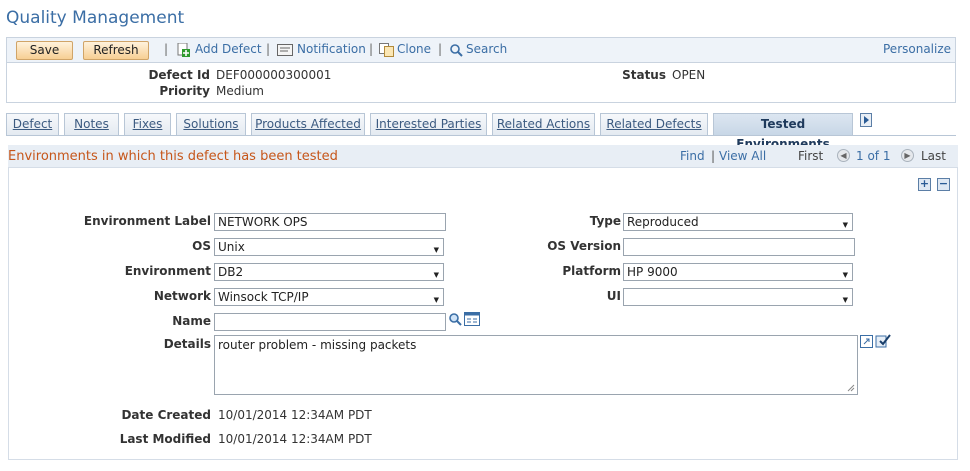 The width and height of the screenshot is (970, 471). I want to click on tab-tested-environments: Tested Environments, so click(783, 132).